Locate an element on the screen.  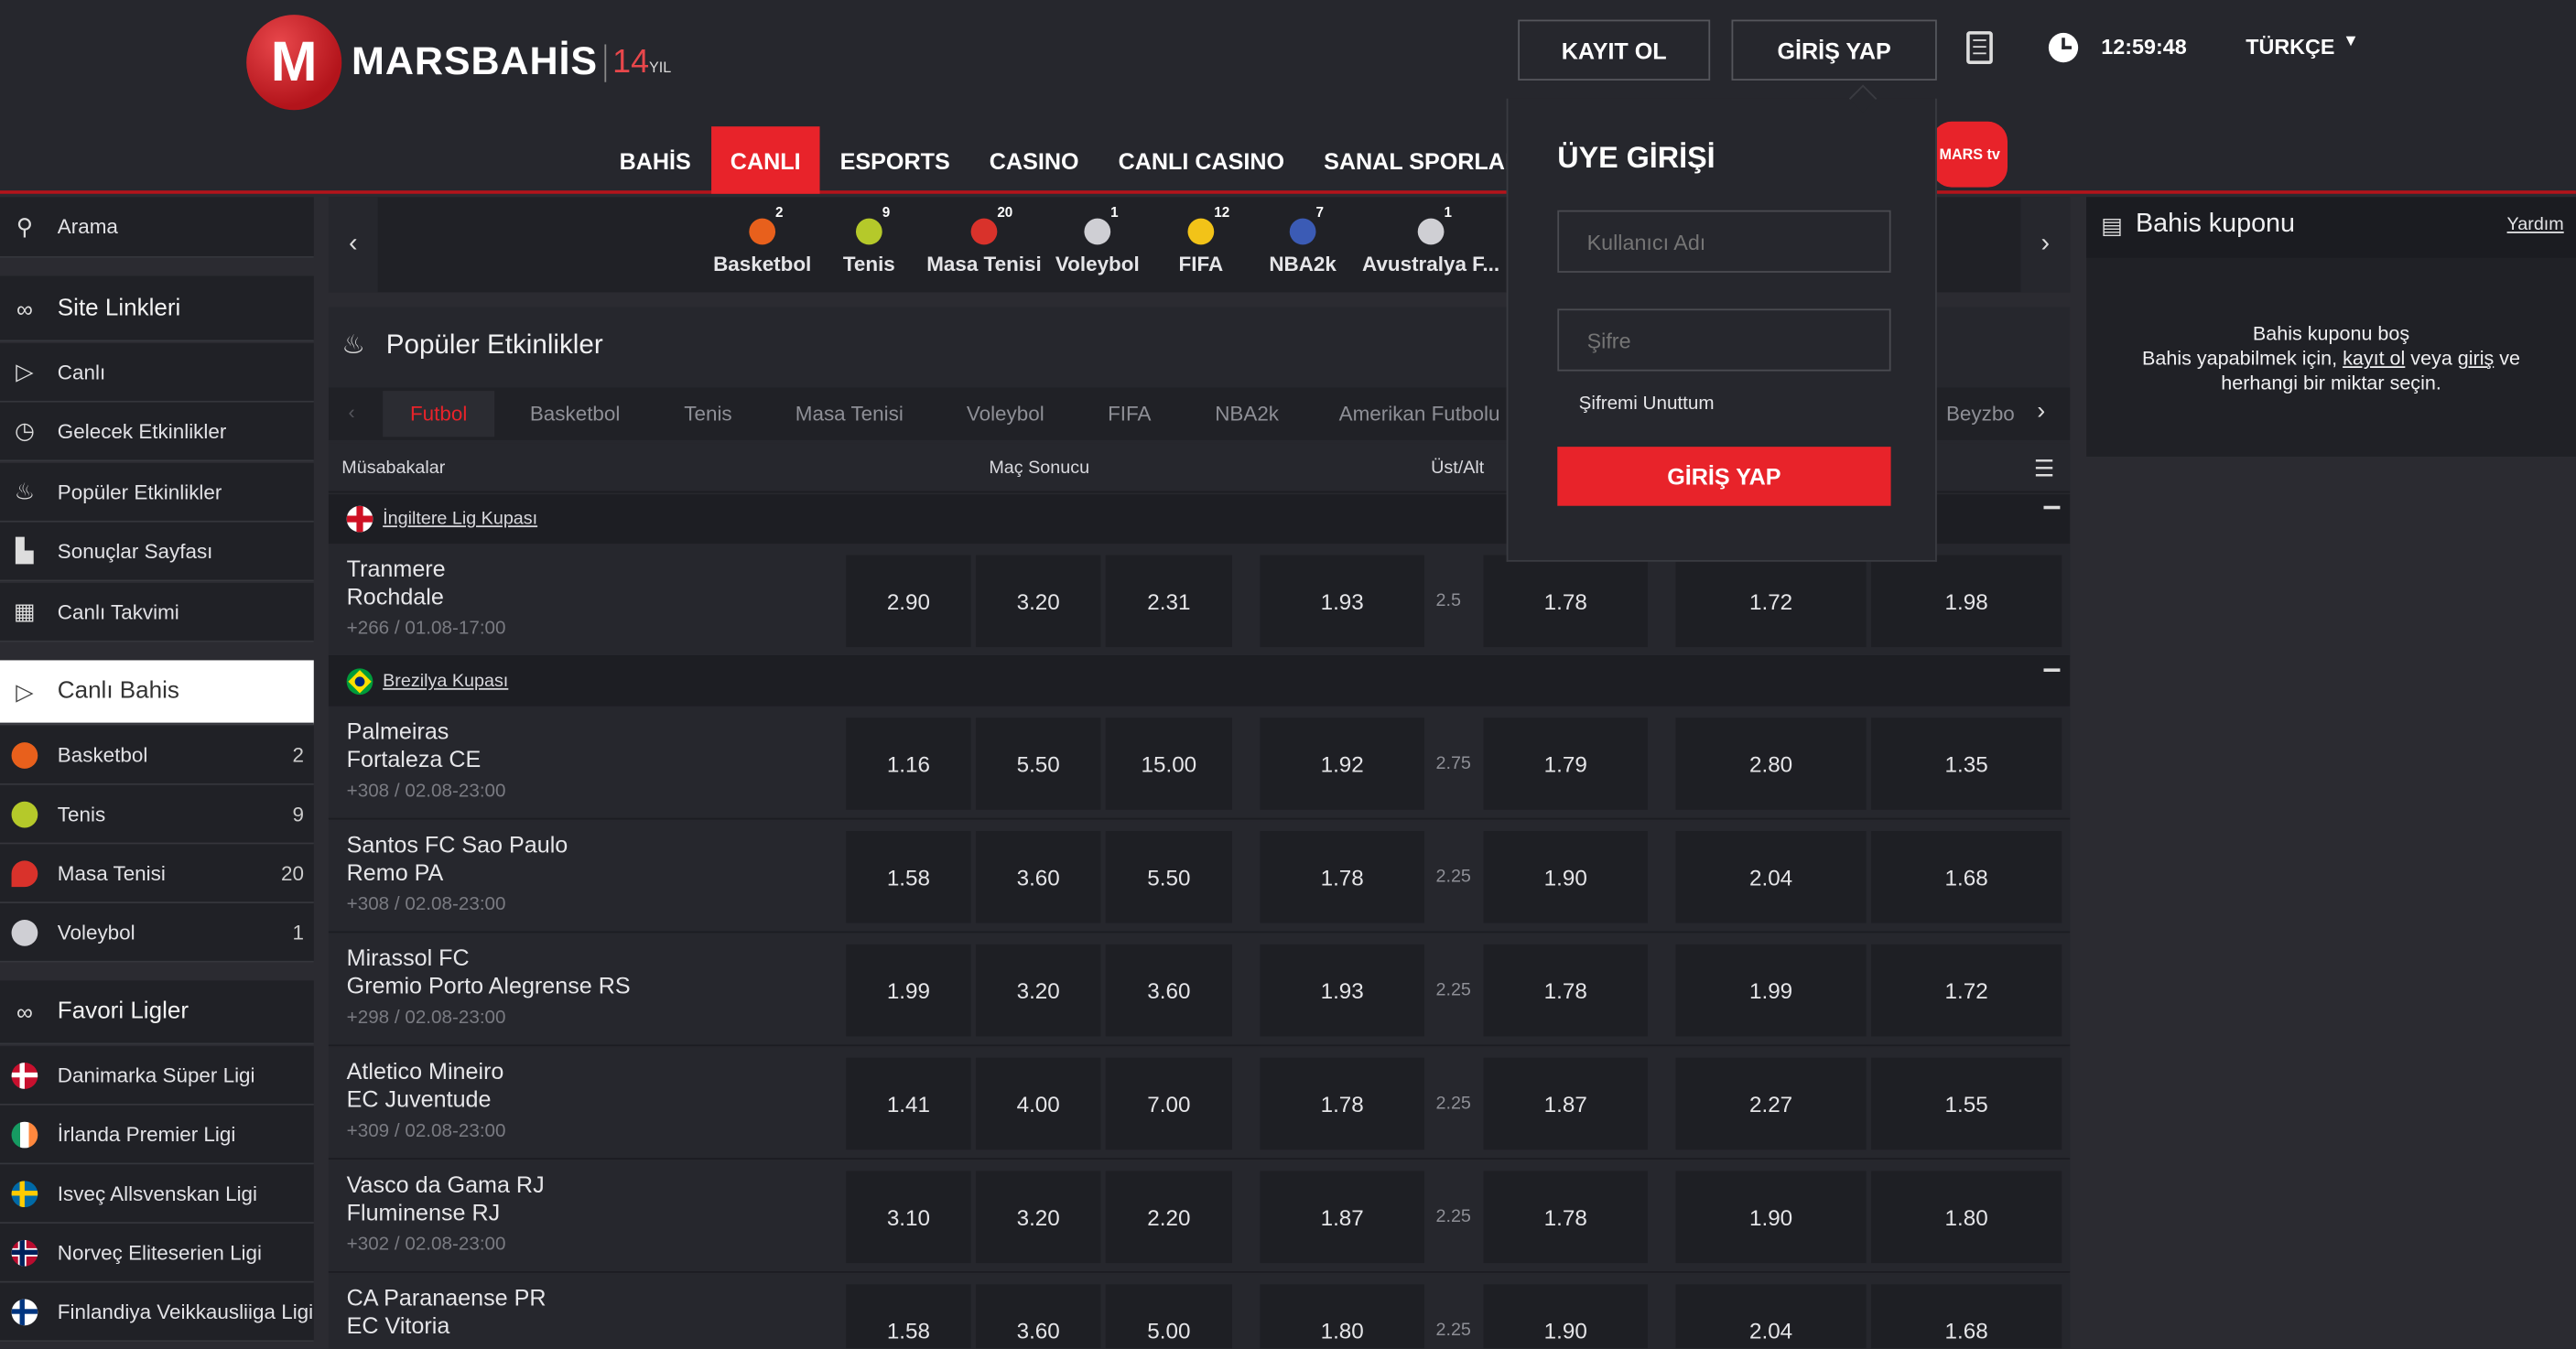
league-name: Brezilya Kupası is located at coordinates (446, 682).